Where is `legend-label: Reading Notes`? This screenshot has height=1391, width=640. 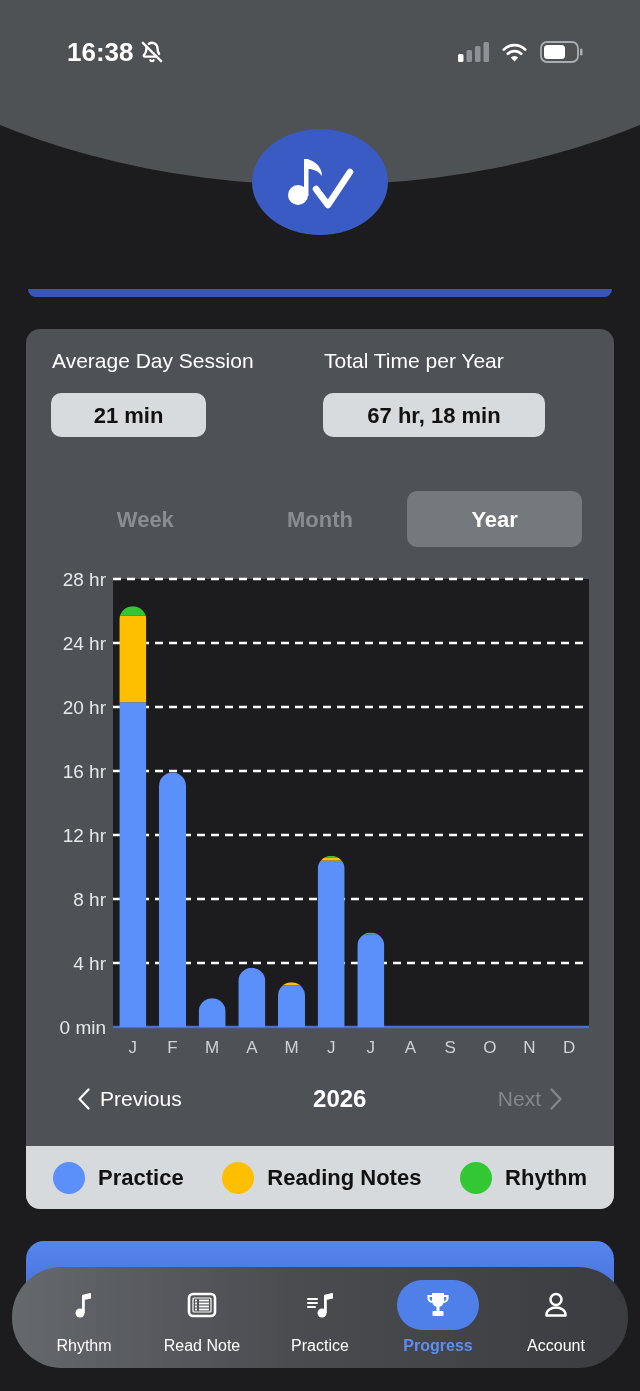 legend-label: Reading Notes is located at coordinates (344, 1178).